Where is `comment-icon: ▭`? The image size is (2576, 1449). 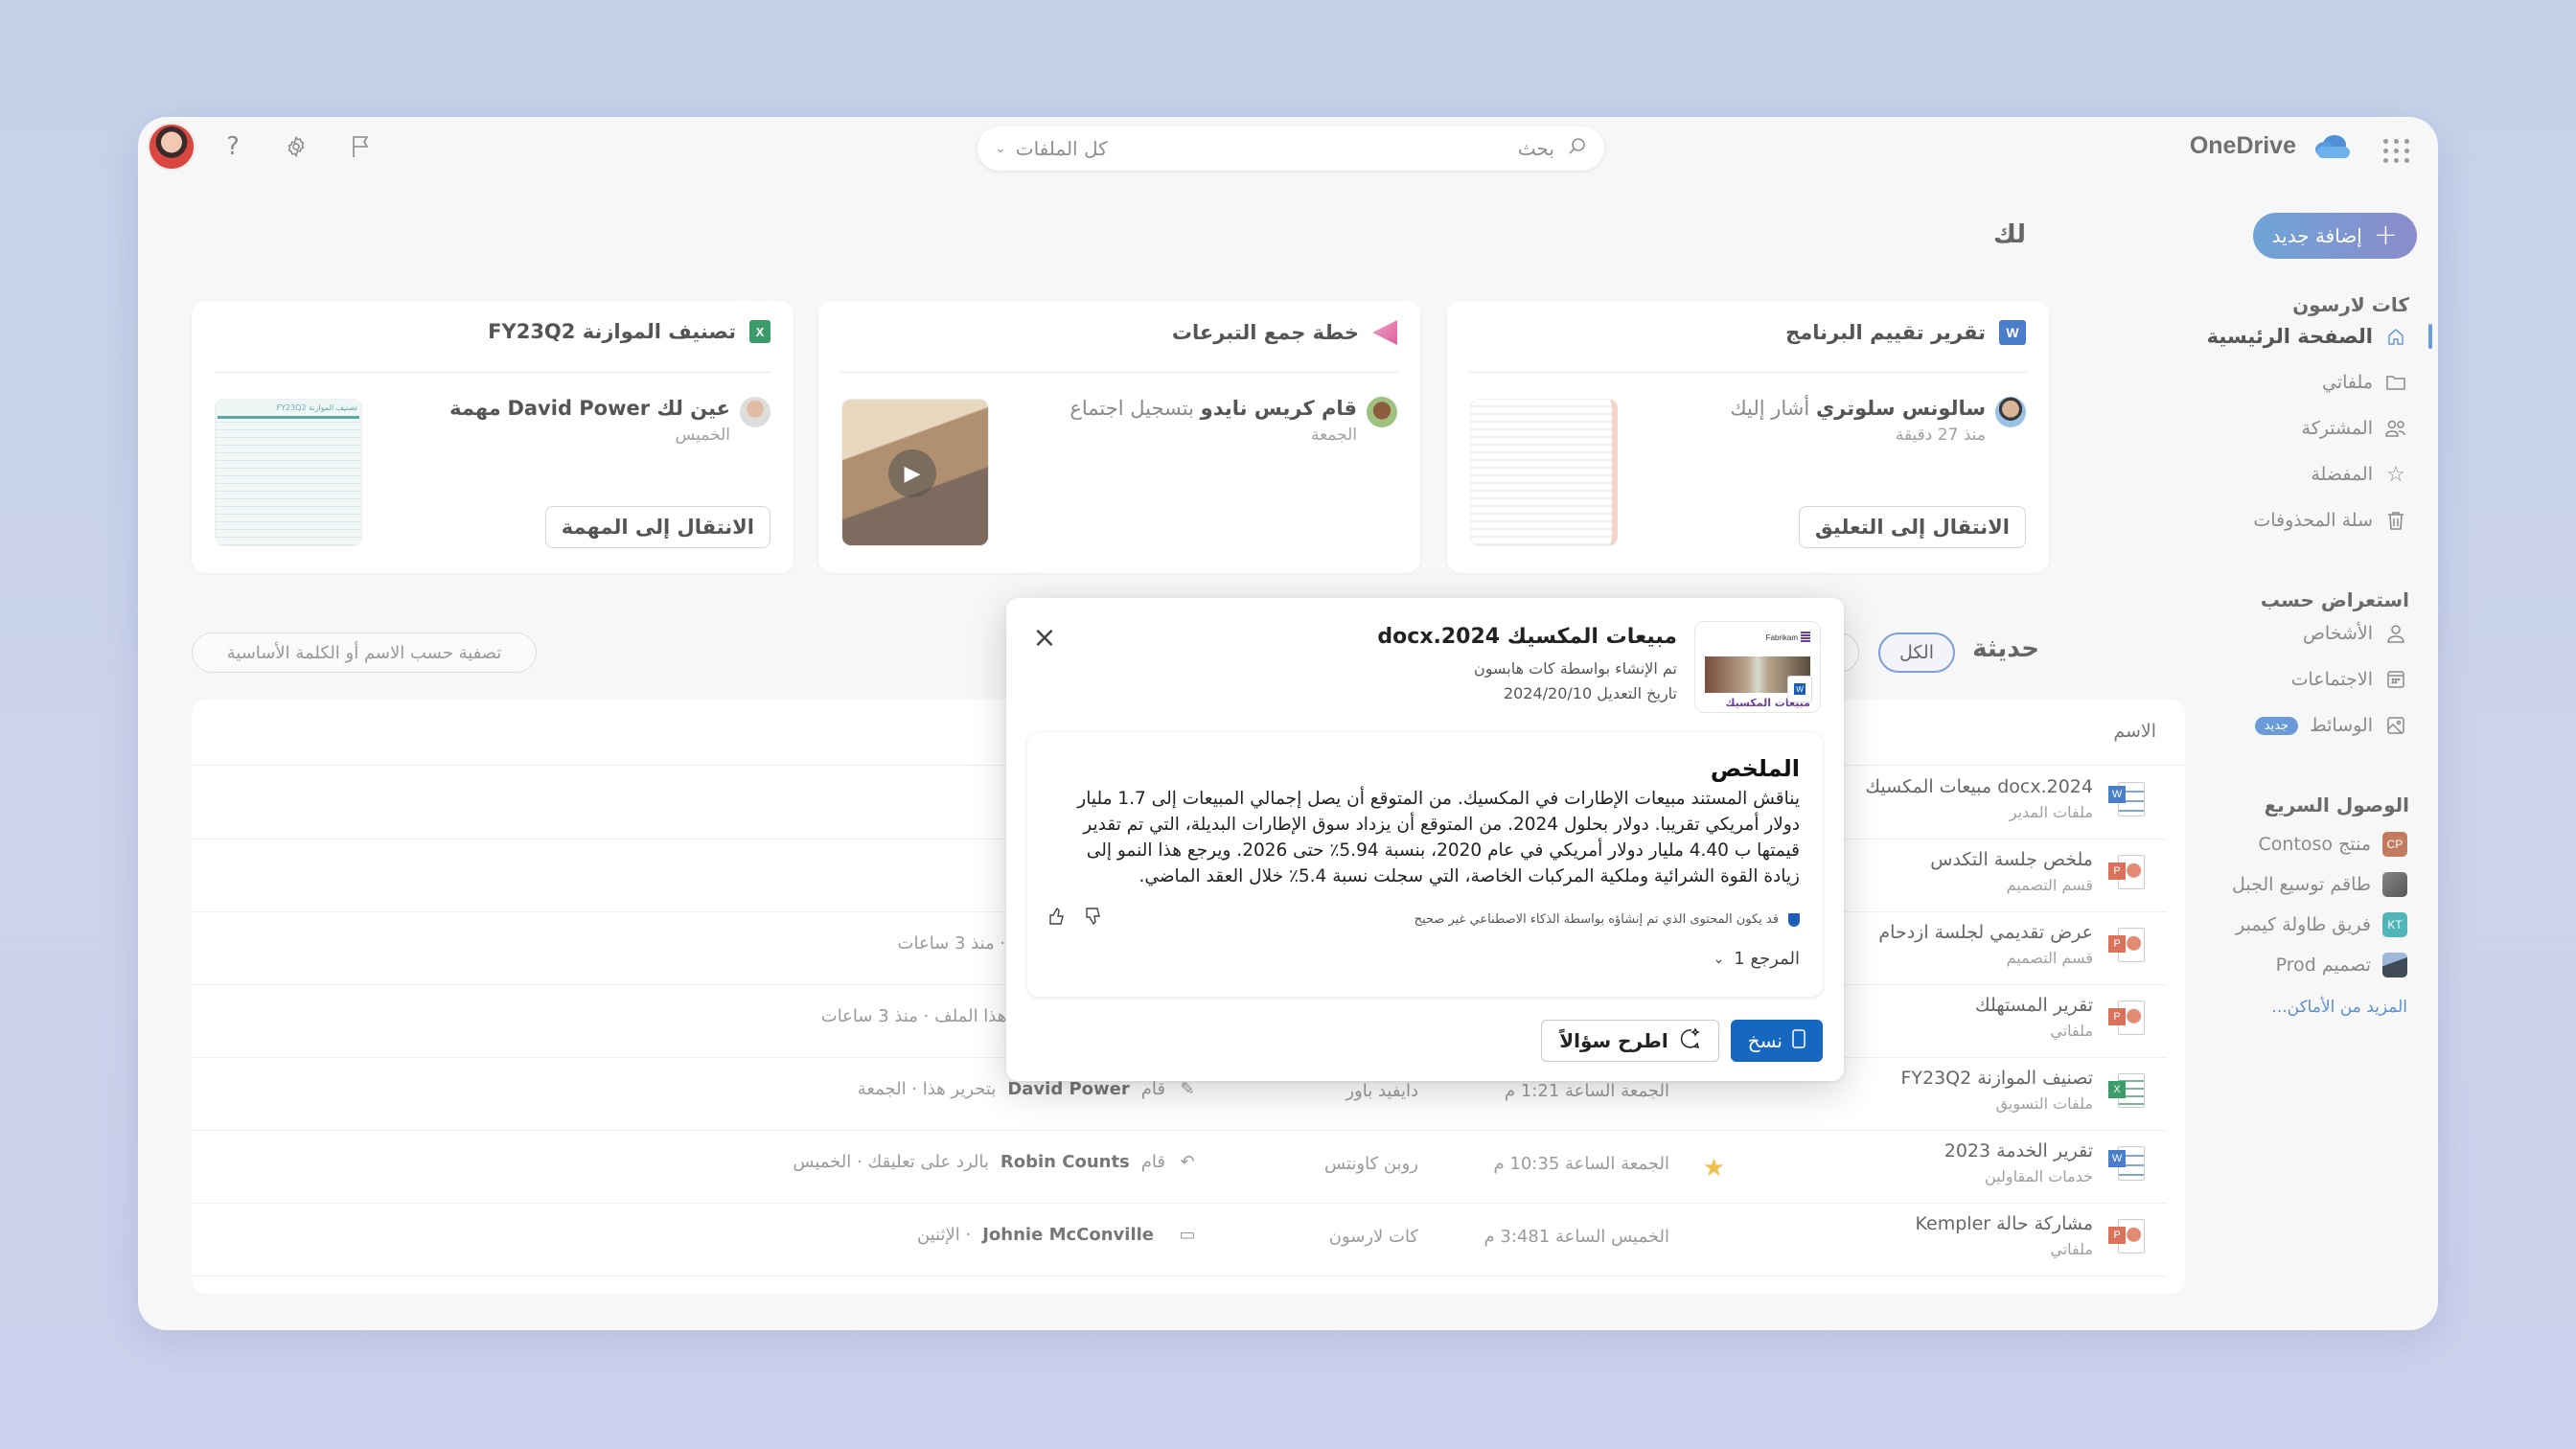 comment-icon: ▭ is located at coordinates (1187, 1235).